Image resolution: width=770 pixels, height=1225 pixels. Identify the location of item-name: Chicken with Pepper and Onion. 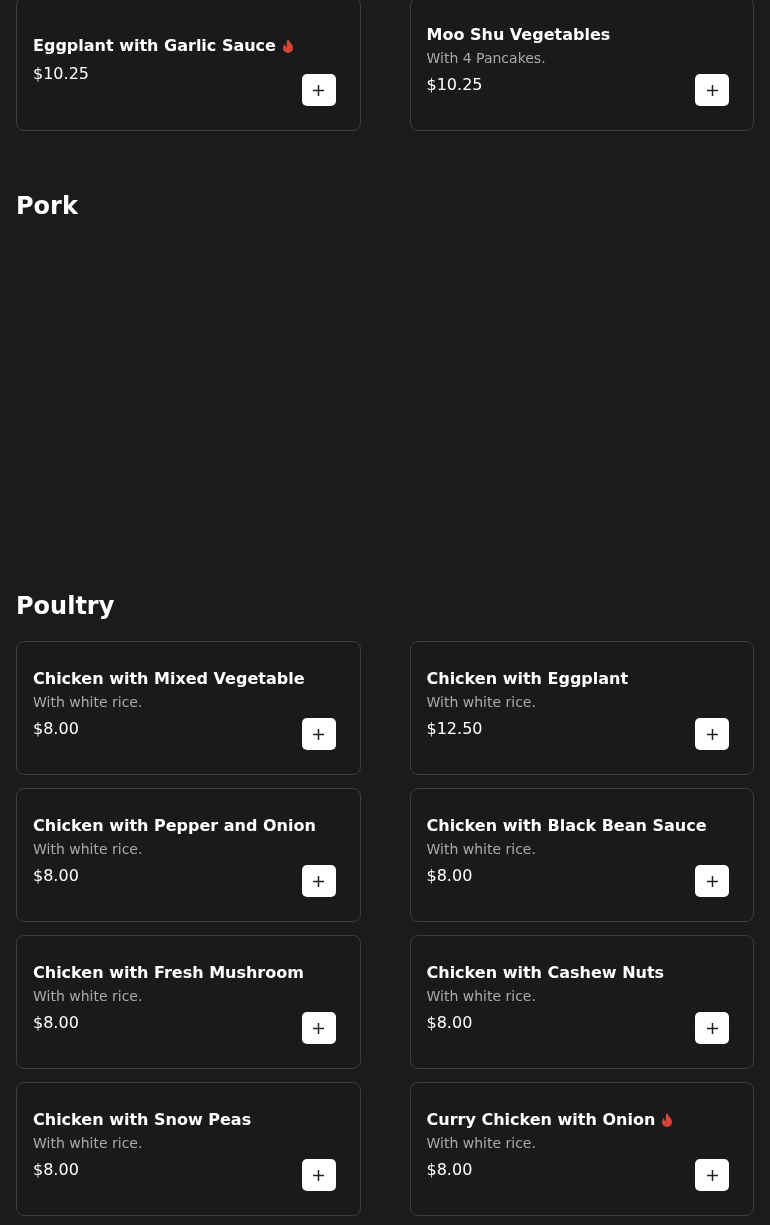
(174, 826).